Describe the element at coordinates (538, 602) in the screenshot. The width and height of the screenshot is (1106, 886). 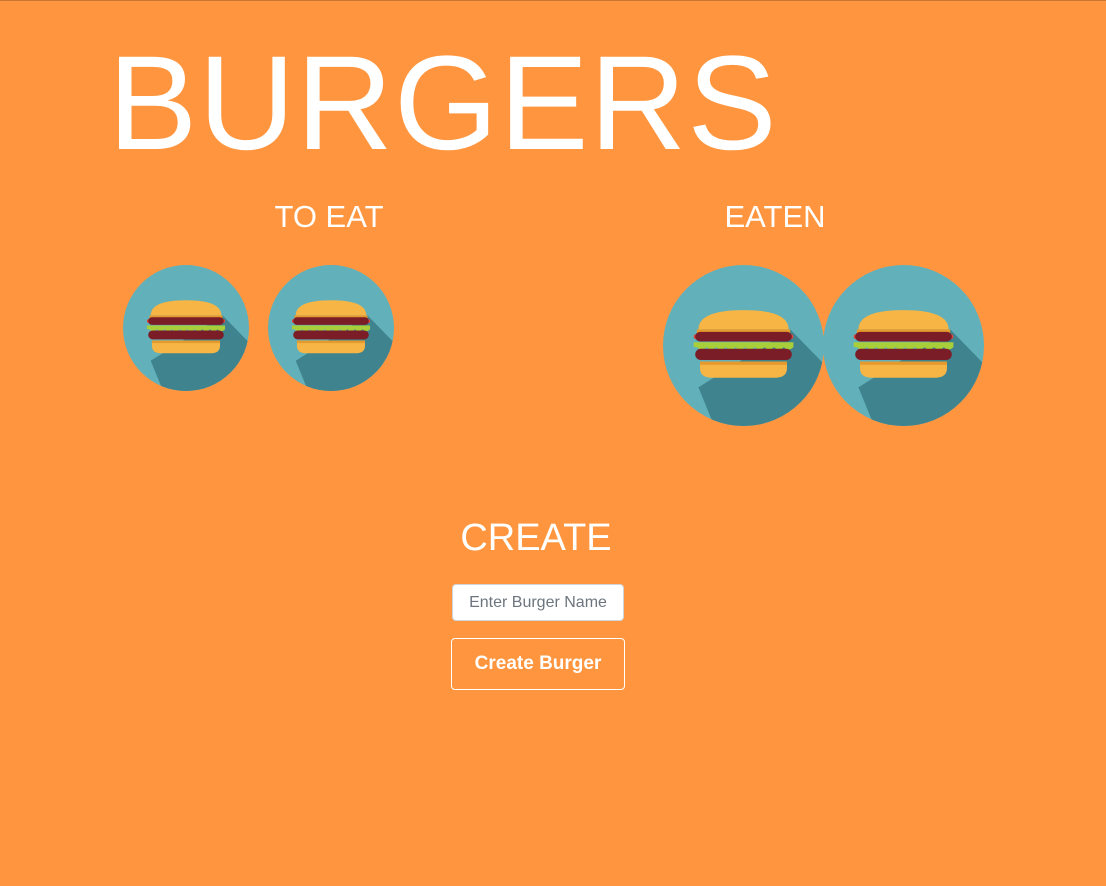
I see `burger-name-input` at that location.